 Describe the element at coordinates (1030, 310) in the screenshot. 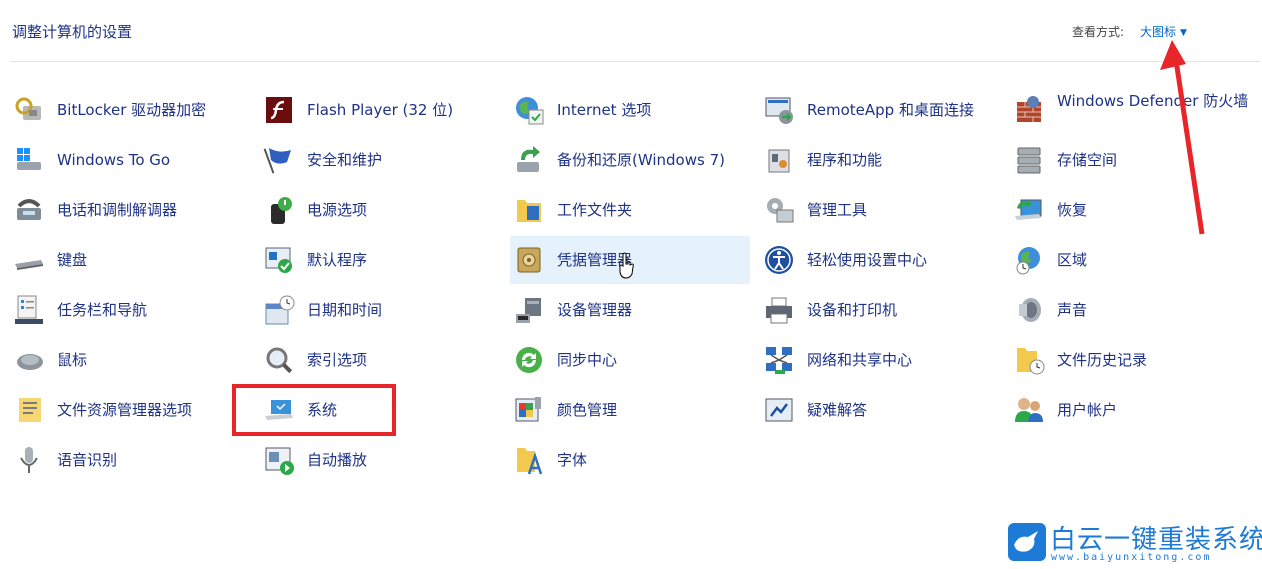

I see `speaker-icon` at that location.